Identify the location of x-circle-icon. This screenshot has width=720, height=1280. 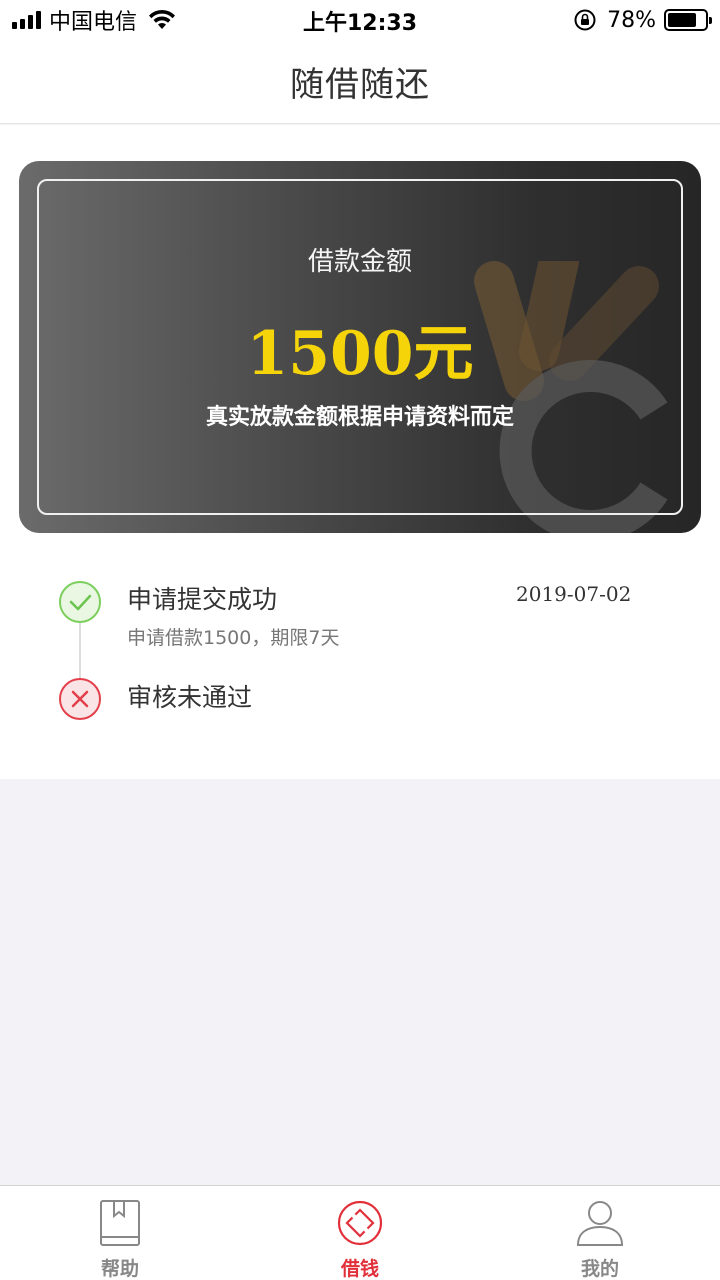
(80, 699).